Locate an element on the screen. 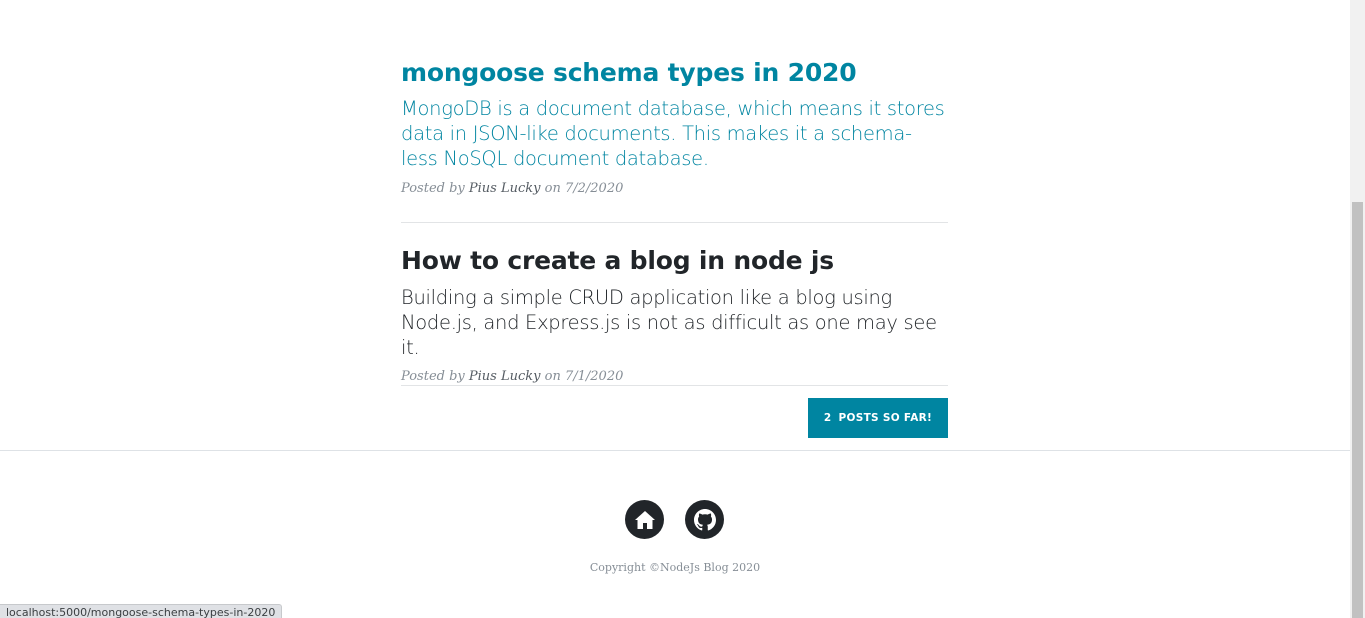 The width and height of the screenshot is (1365, 618). posts-count-button: 2 POSTS SO FAR! is located at coordinates (878, 418).